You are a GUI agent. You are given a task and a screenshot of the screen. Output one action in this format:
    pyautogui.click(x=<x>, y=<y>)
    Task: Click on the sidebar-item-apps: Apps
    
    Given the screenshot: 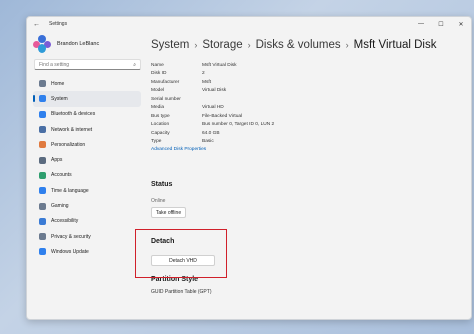 What is the action you would take?
    pyautogui.click(x=87, y=159)
    